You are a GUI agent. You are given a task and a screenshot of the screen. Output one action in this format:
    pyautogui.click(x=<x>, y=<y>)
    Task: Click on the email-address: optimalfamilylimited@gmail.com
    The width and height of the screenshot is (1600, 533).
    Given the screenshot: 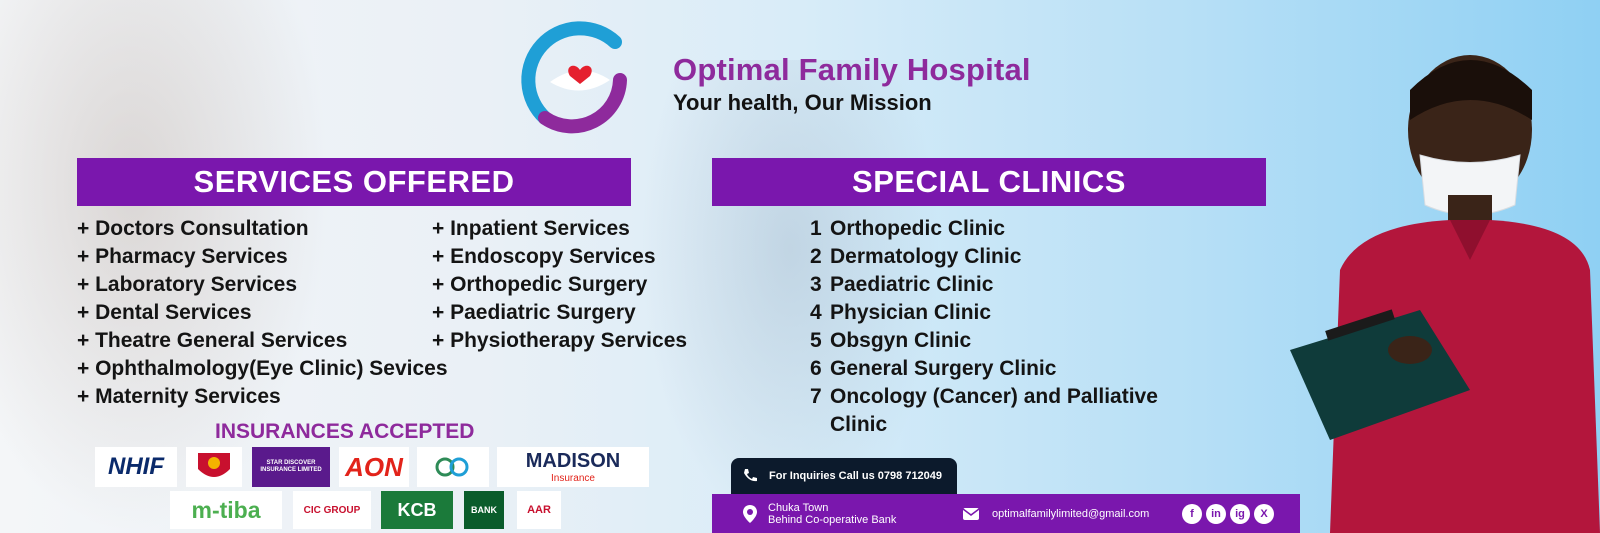 What is the action you would take?
    pyautogui.click(x=1071, y=513)
    